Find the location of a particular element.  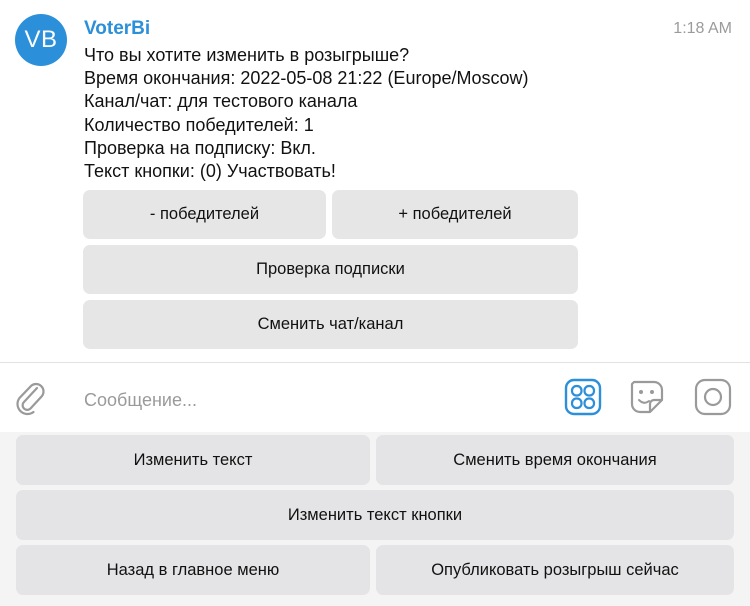

camera-icon is located at coordinates (713, 397).